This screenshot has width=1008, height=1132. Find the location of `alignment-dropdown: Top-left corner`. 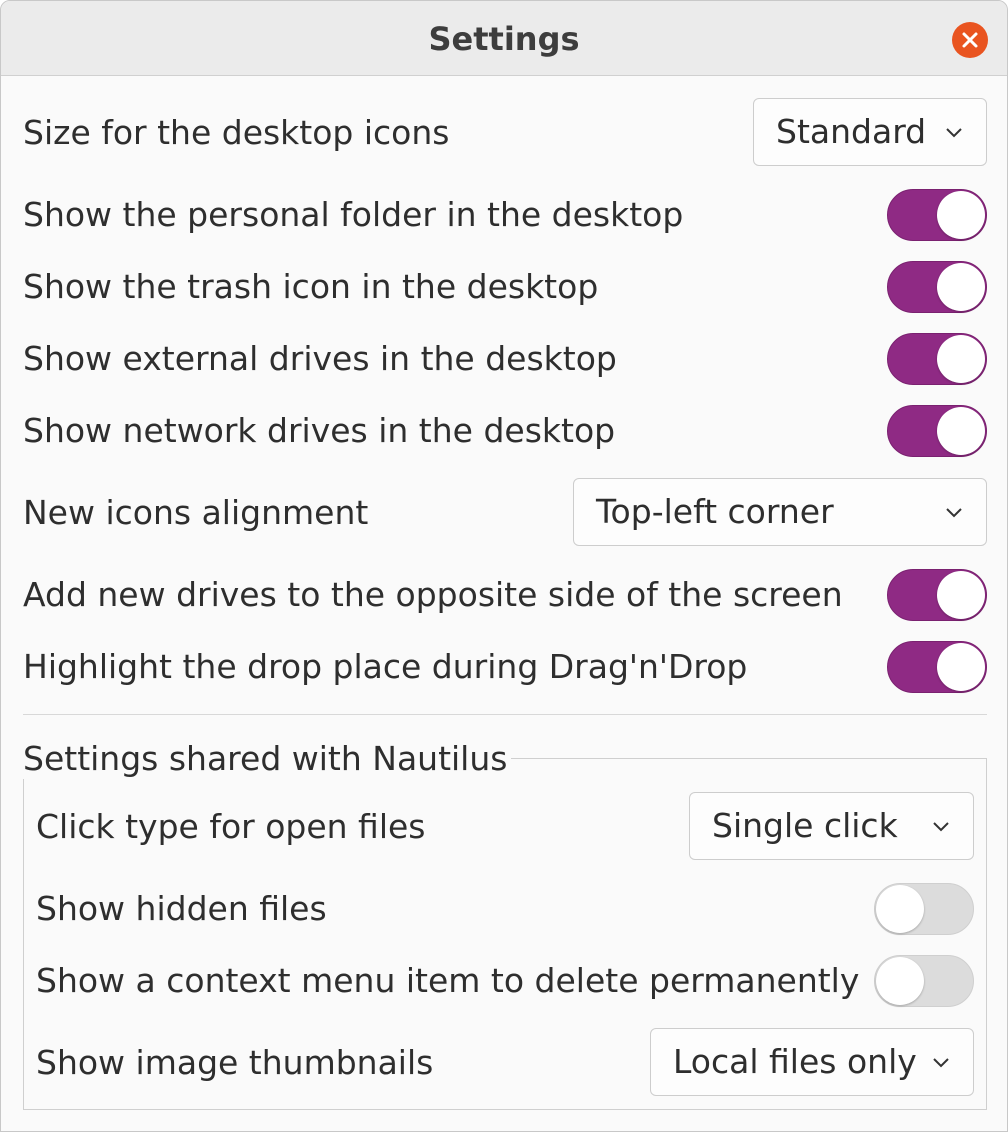

alignment-dropdown: Top-left corner is located at coordinates (780, 512).